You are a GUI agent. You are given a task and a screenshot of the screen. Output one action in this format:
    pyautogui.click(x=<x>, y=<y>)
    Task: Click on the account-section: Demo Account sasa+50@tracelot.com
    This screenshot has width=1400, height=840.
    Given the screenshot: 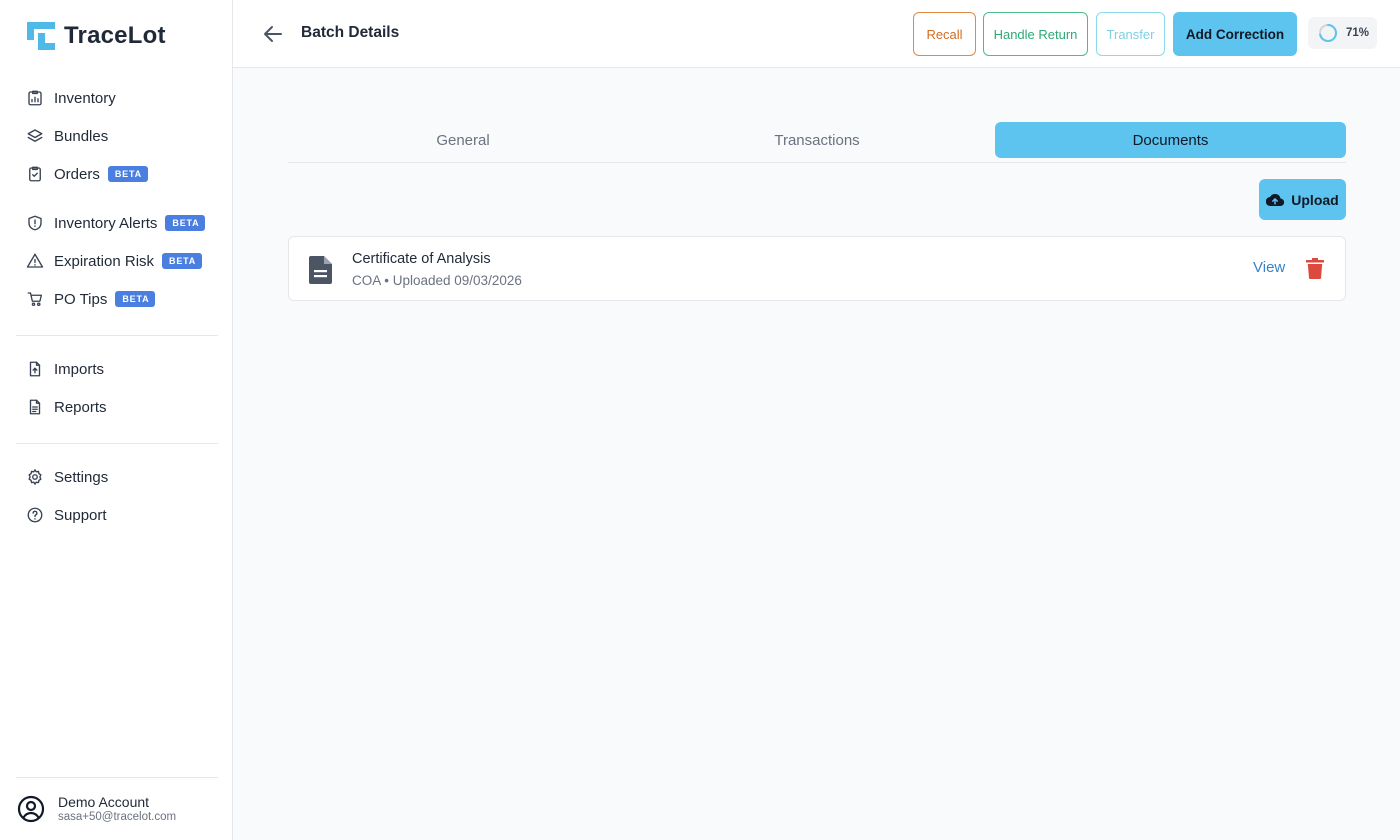 What is the action you would take?
    pyautogui.click(x=117, y=808)
    